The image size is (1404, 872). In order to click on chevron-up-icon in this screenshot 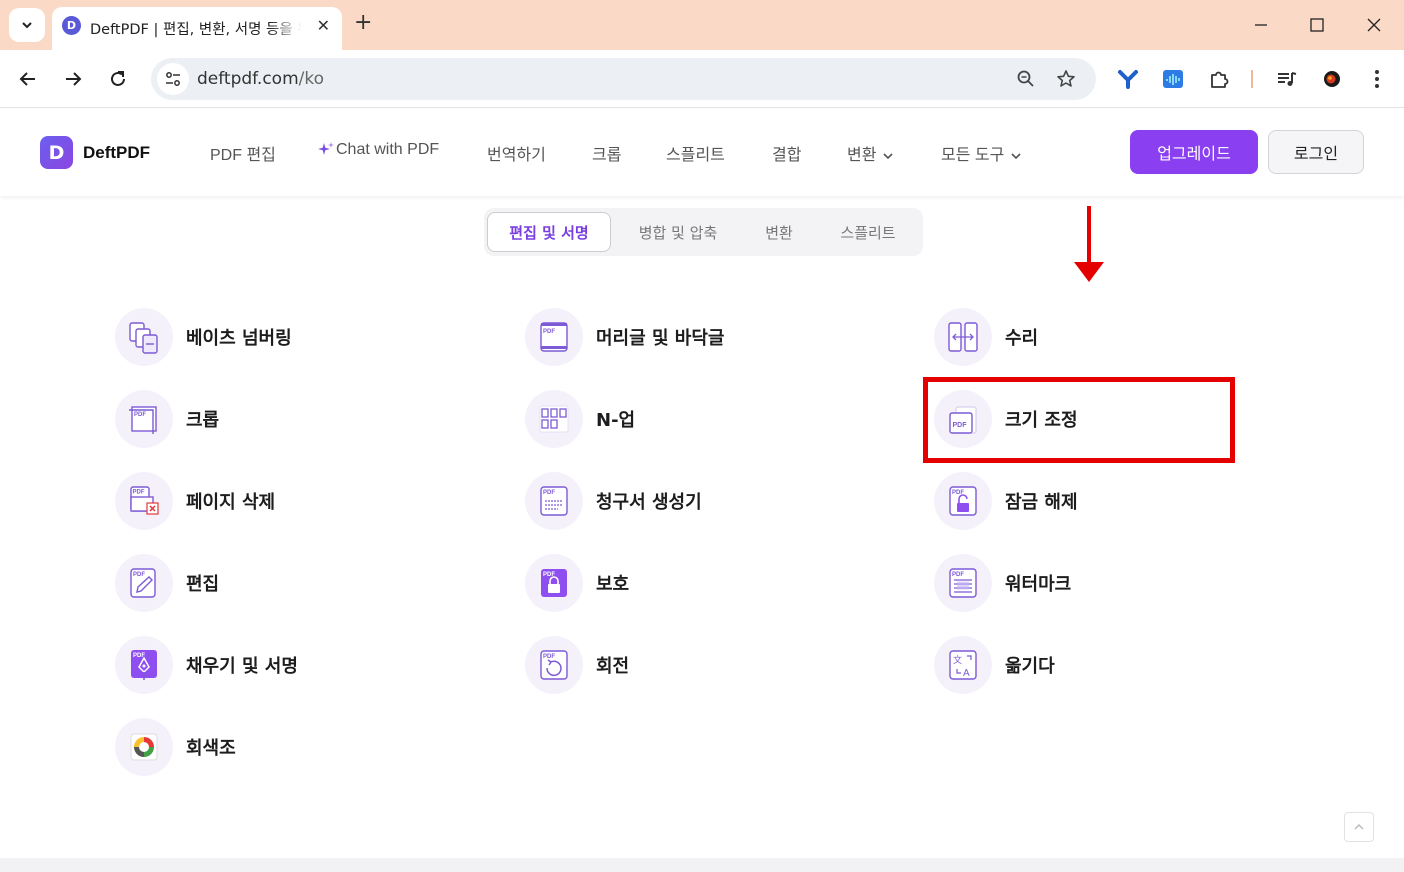, I will do `click(1359, 826)`.